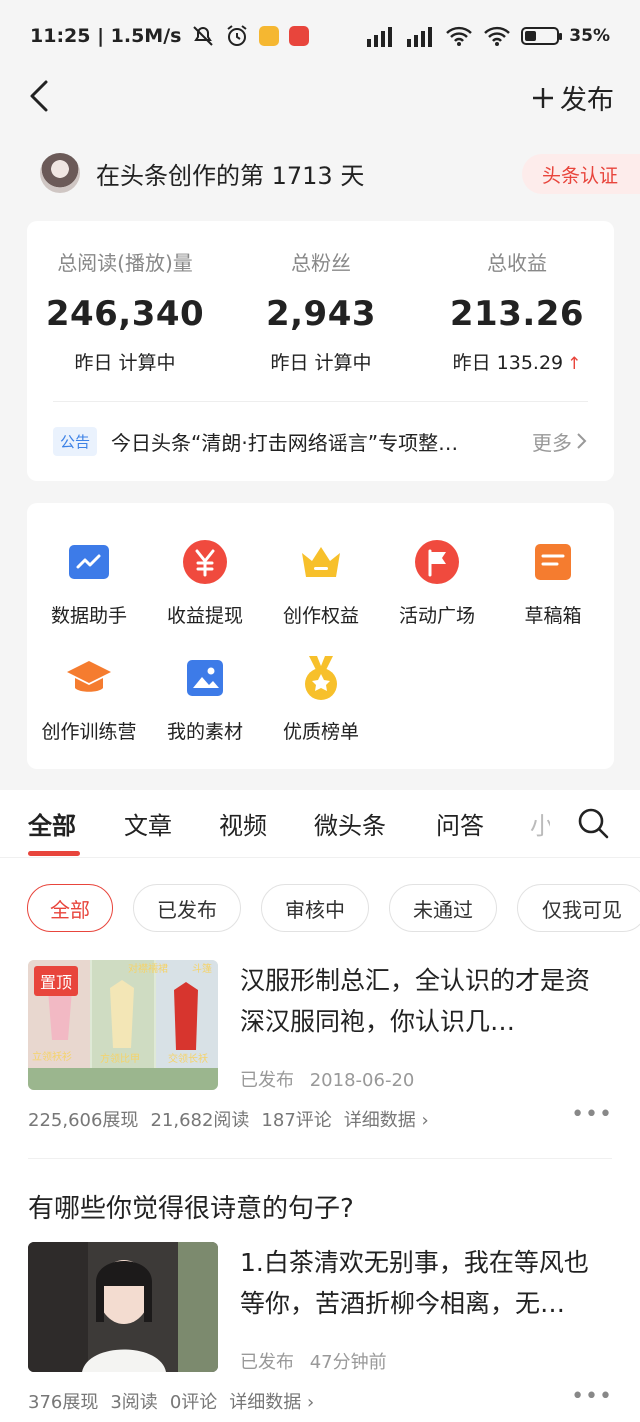 This screenshot has height=1422, width=640. Describe the element at coordinates (553, 562) in the screenshot. I see `draft-icon` at that location.